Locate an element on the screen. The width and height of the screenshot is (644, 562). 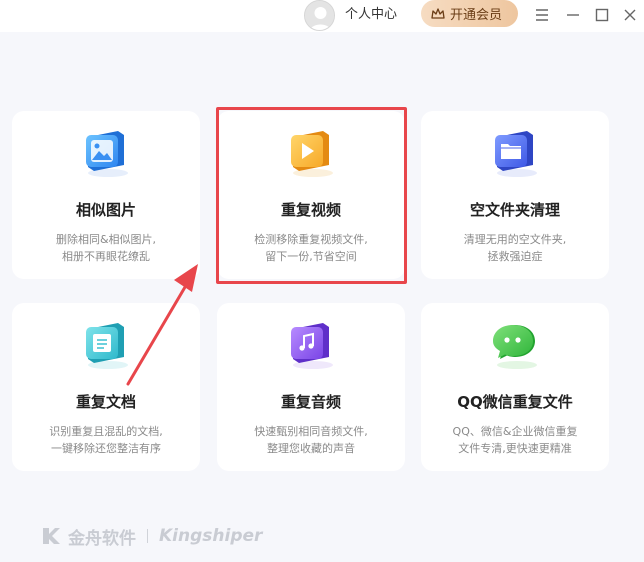
card-description: 清理无用的空文件夹, 拯救强迫症 is located at coordinates (515, 248).